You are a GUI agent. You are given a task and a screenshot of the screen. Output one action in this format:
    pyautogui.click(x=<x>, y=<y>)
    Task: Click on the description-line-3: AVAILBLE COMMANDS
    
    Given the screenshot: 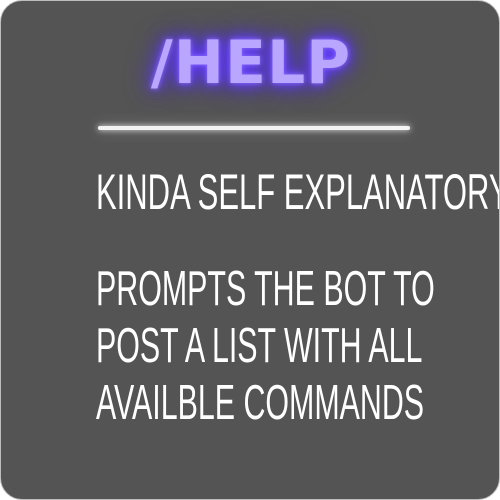 What is the action you would take?
    pyautogui.click(x=260, y=403)
    